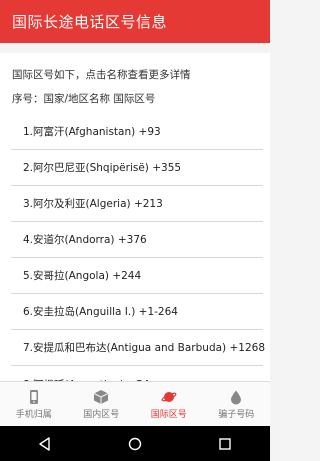 This screenshot has width=320, height=461. I want to click on home-icon, so click(135, 444).